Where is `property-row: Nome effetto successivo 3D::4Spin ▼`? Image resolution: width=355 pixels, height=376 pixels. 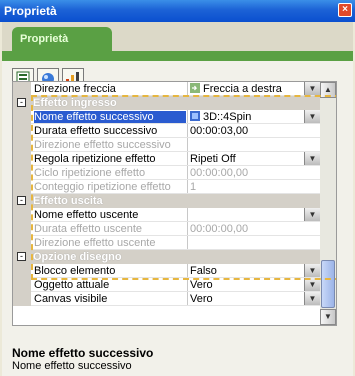
property-row: Nome effetto successivo 3D::4Spin ▼ is located at coordinates (166, 117).